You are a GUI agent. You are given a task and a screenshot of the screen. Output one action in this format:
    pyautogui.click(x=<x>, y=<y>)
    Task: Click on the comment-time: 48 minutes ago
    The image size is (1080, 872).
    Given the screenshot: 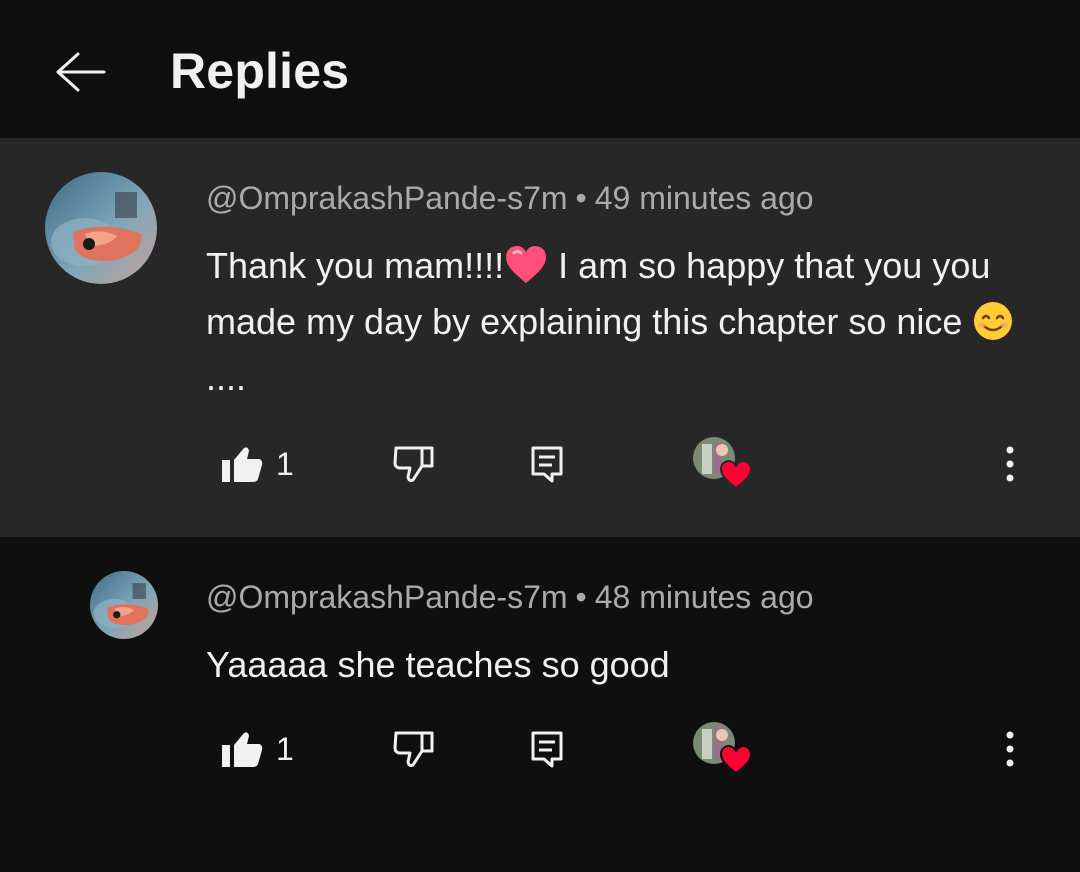 What is the action you would take?
    pyautogui.click(x=704, y=597)
    